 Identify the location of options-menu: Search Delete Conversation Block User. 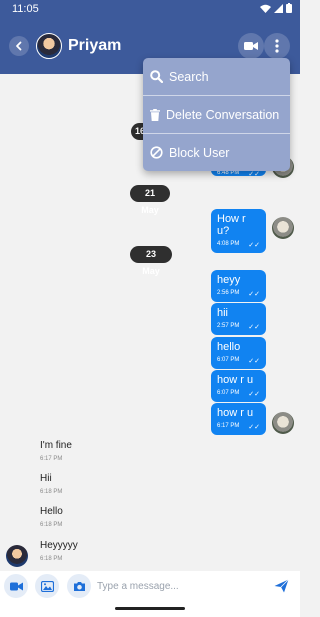
(216, 114).